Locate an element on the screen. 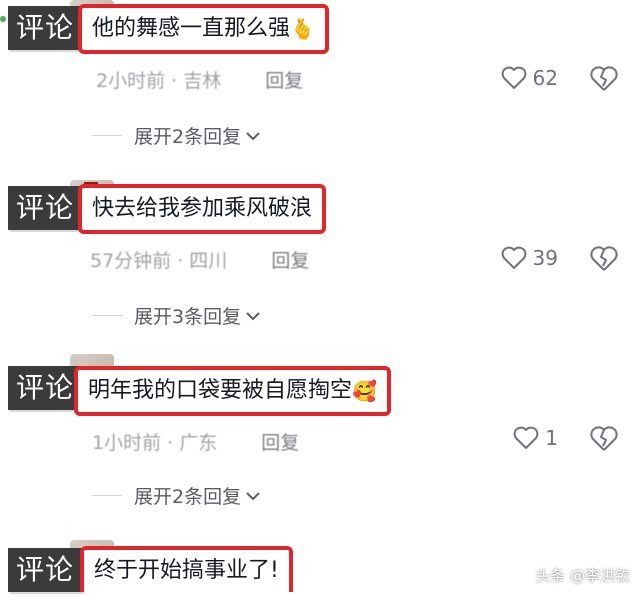  comment-text-highlight: 终于开始搞事业了! is located at coordinates (186, 569).